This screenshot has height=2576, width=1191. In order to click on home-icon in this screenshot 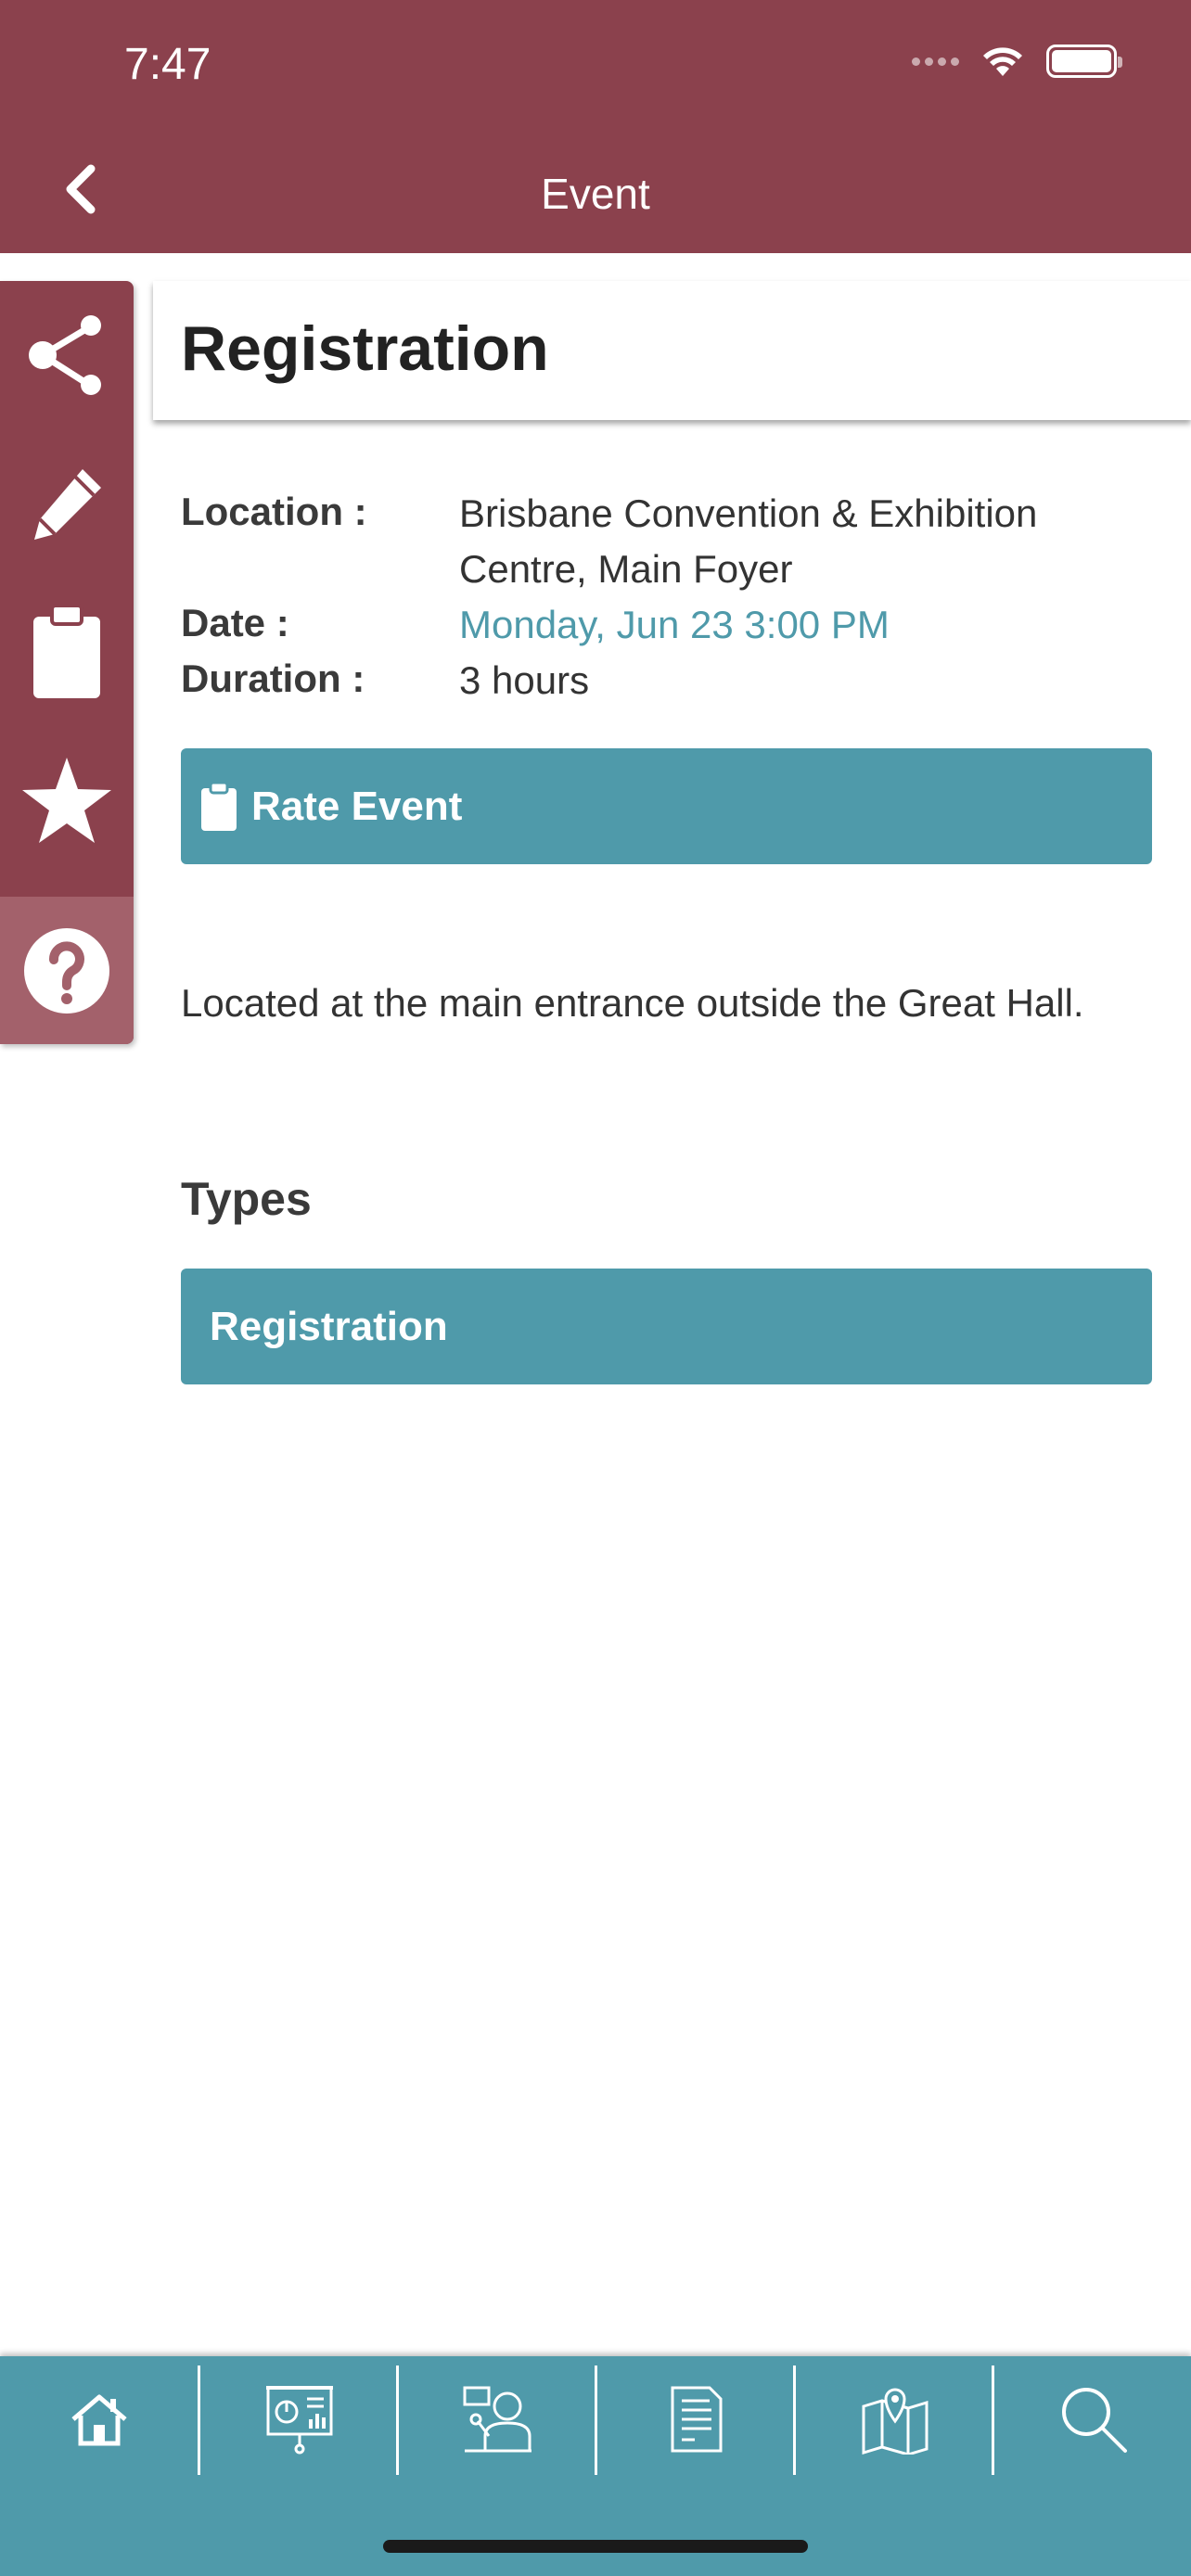, I will do `click(98, 2419)`.